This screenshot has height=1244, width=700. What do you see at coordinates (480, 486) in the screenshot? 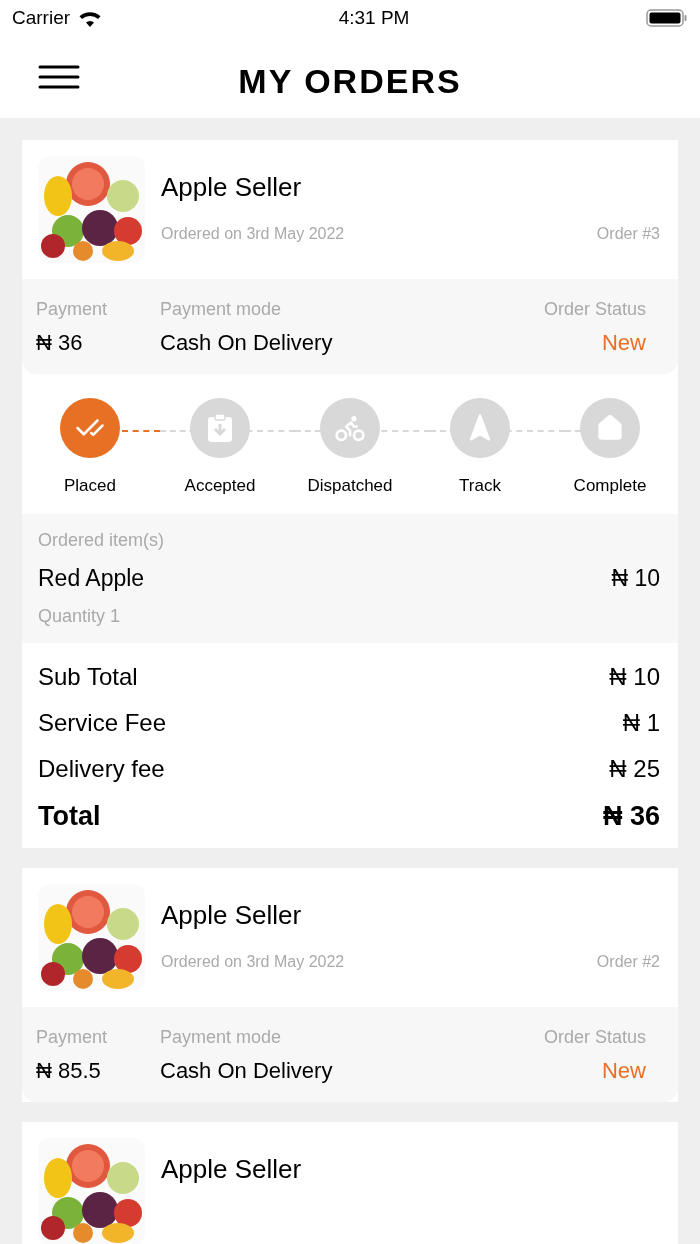
I see `step-label: Track` at bounding box center [480, 486].